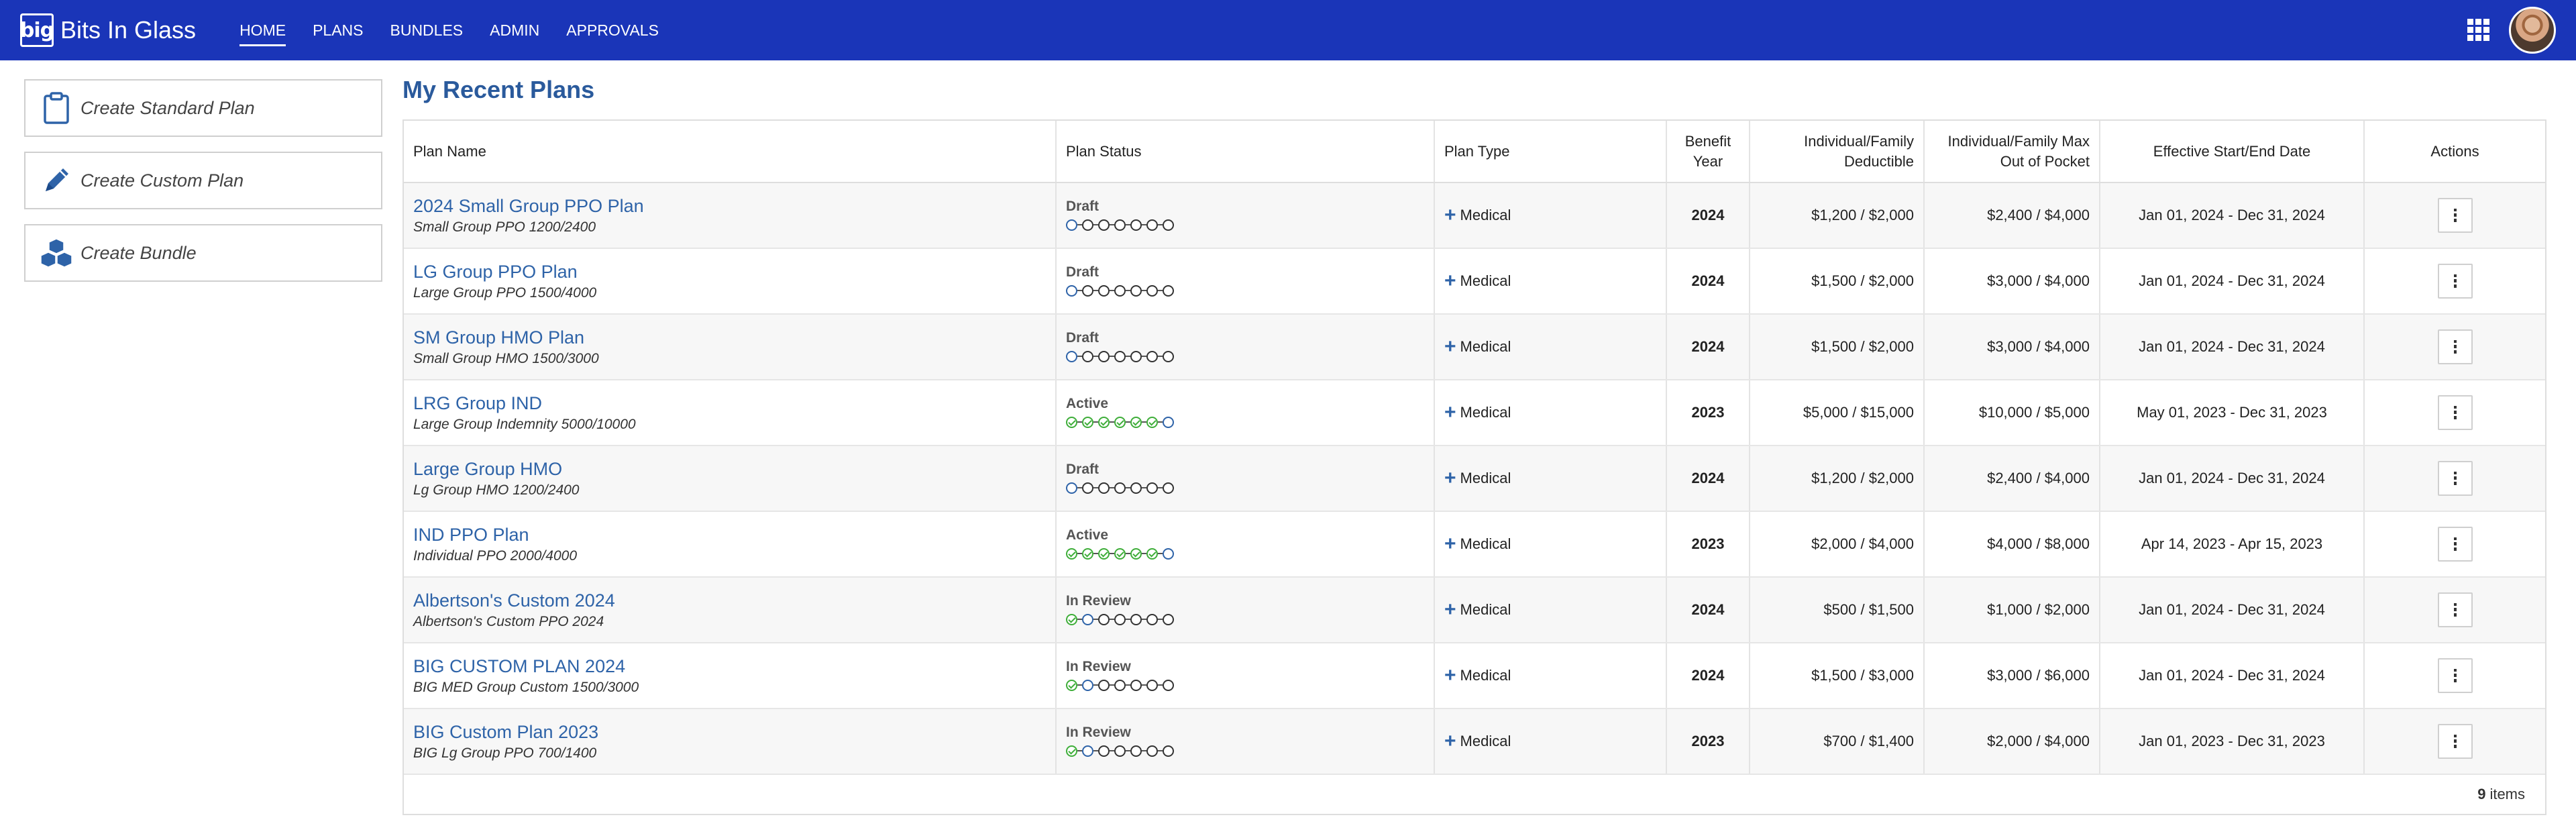 The height and width of the screenshot is (840, 2576). I want to click on plan-name-link: Albertson's Custom 2024, so click(729, 600).